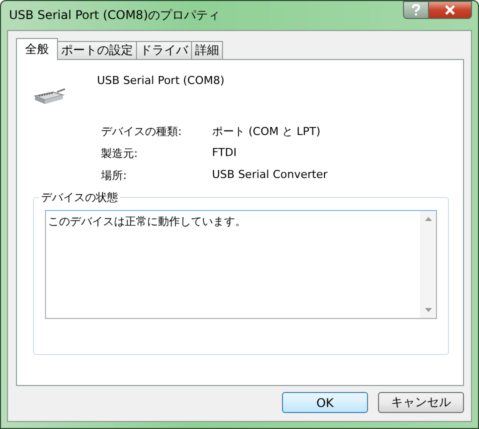 Image resolution: width=479 pixels, height=429 pixels. I want to click on tab: ドライバ, so click(164, 50).